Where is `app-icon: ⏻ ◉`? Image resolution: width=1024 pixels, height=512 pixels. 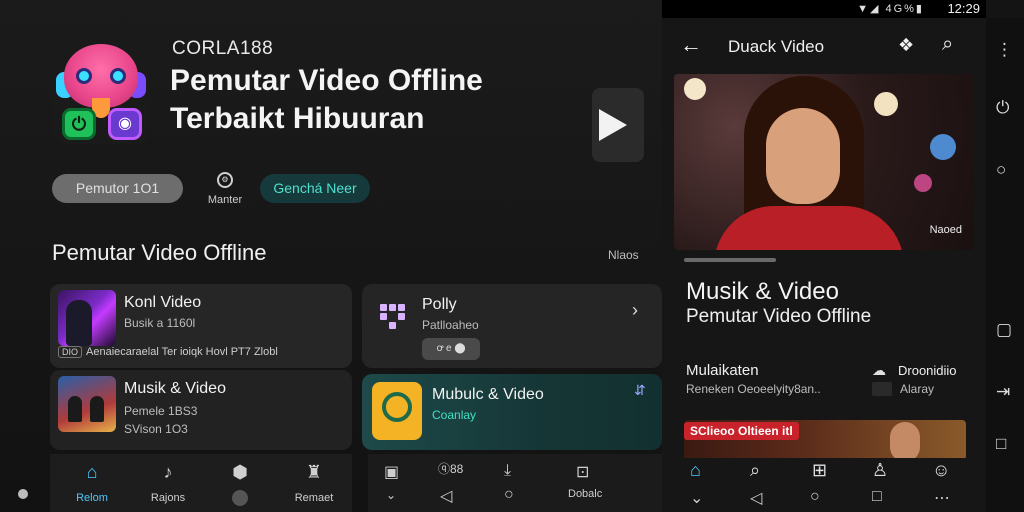 app-icon: ⏻ ◉ is located at coordinates (101, 91).